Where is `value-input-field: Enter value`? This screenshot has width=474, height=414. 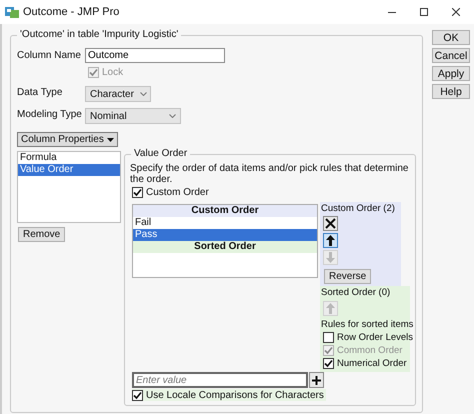 value-input-field: Enter value is located at coordinates (220, 380).